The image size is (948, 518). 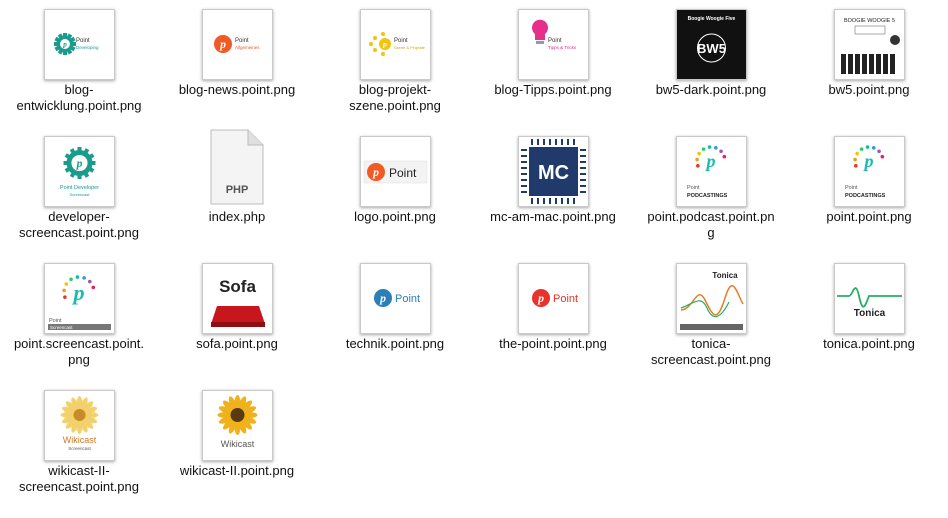 I want to click on image-thumbnail: BOOGIE WOOGIE 5, so click(x=869, y=44).